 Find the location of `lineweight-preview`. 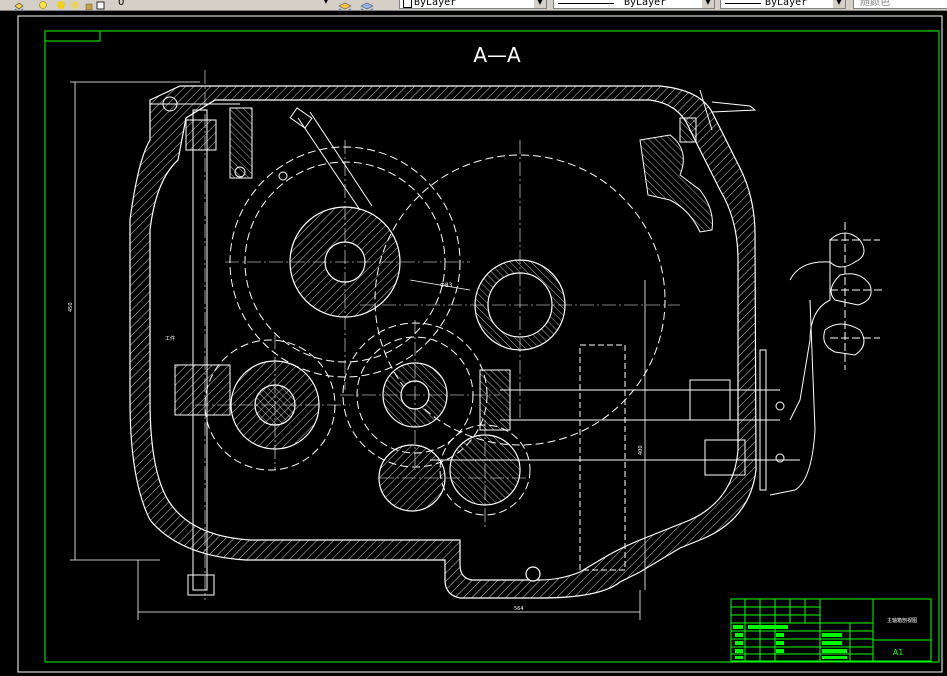

lineweight-preview is located at coordinates (743, 3).